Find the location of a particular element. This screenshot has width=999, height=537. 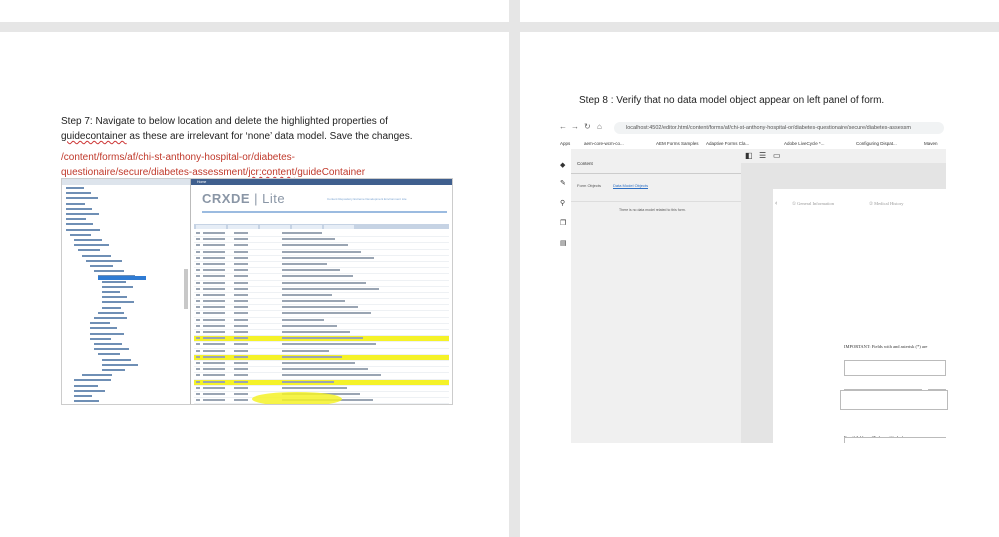

wizard-step-medical: ② Medical History is located at coordinates (886, 204).